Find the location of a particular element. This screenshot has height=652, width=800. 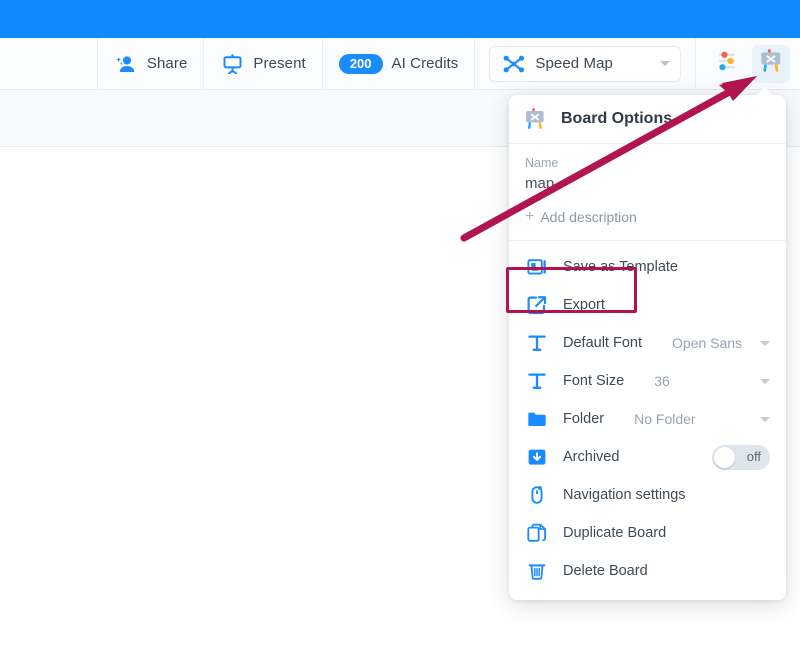

menu-value: No Folder is located at coordinates (665, 419).